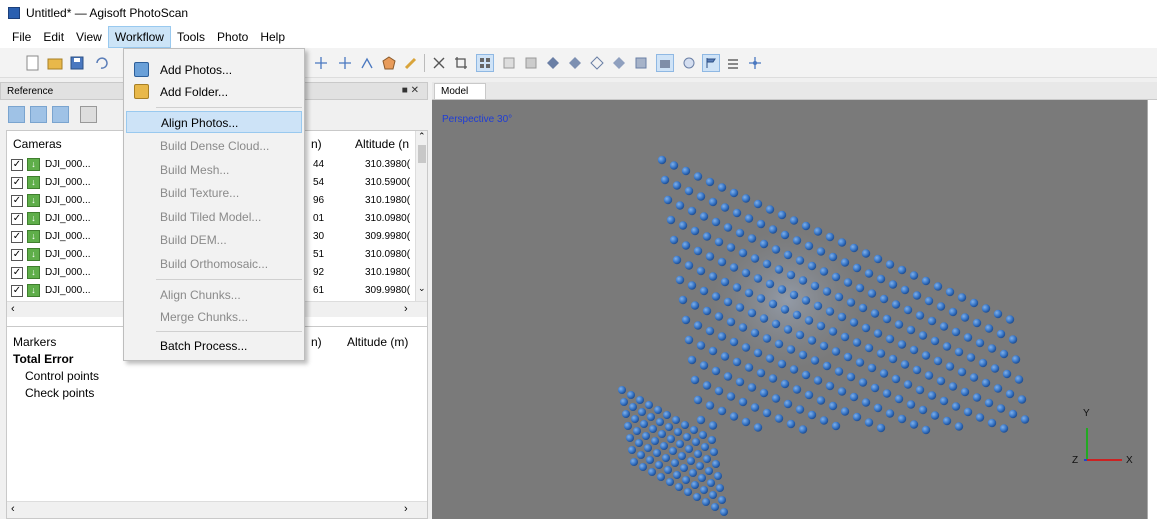 The width and height of the screenshot is (1157, 519). I want to click on grid-icon, so click(485, 63).